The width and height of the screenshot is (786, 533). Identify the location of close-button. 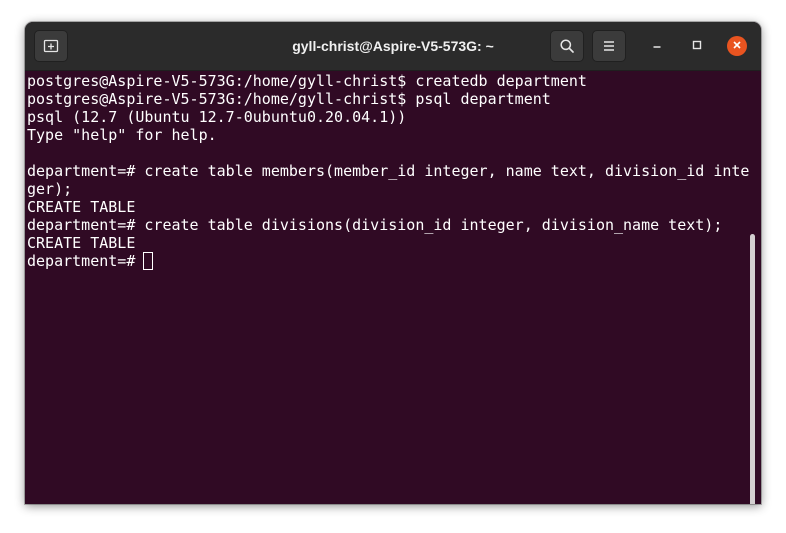
(737, 46).